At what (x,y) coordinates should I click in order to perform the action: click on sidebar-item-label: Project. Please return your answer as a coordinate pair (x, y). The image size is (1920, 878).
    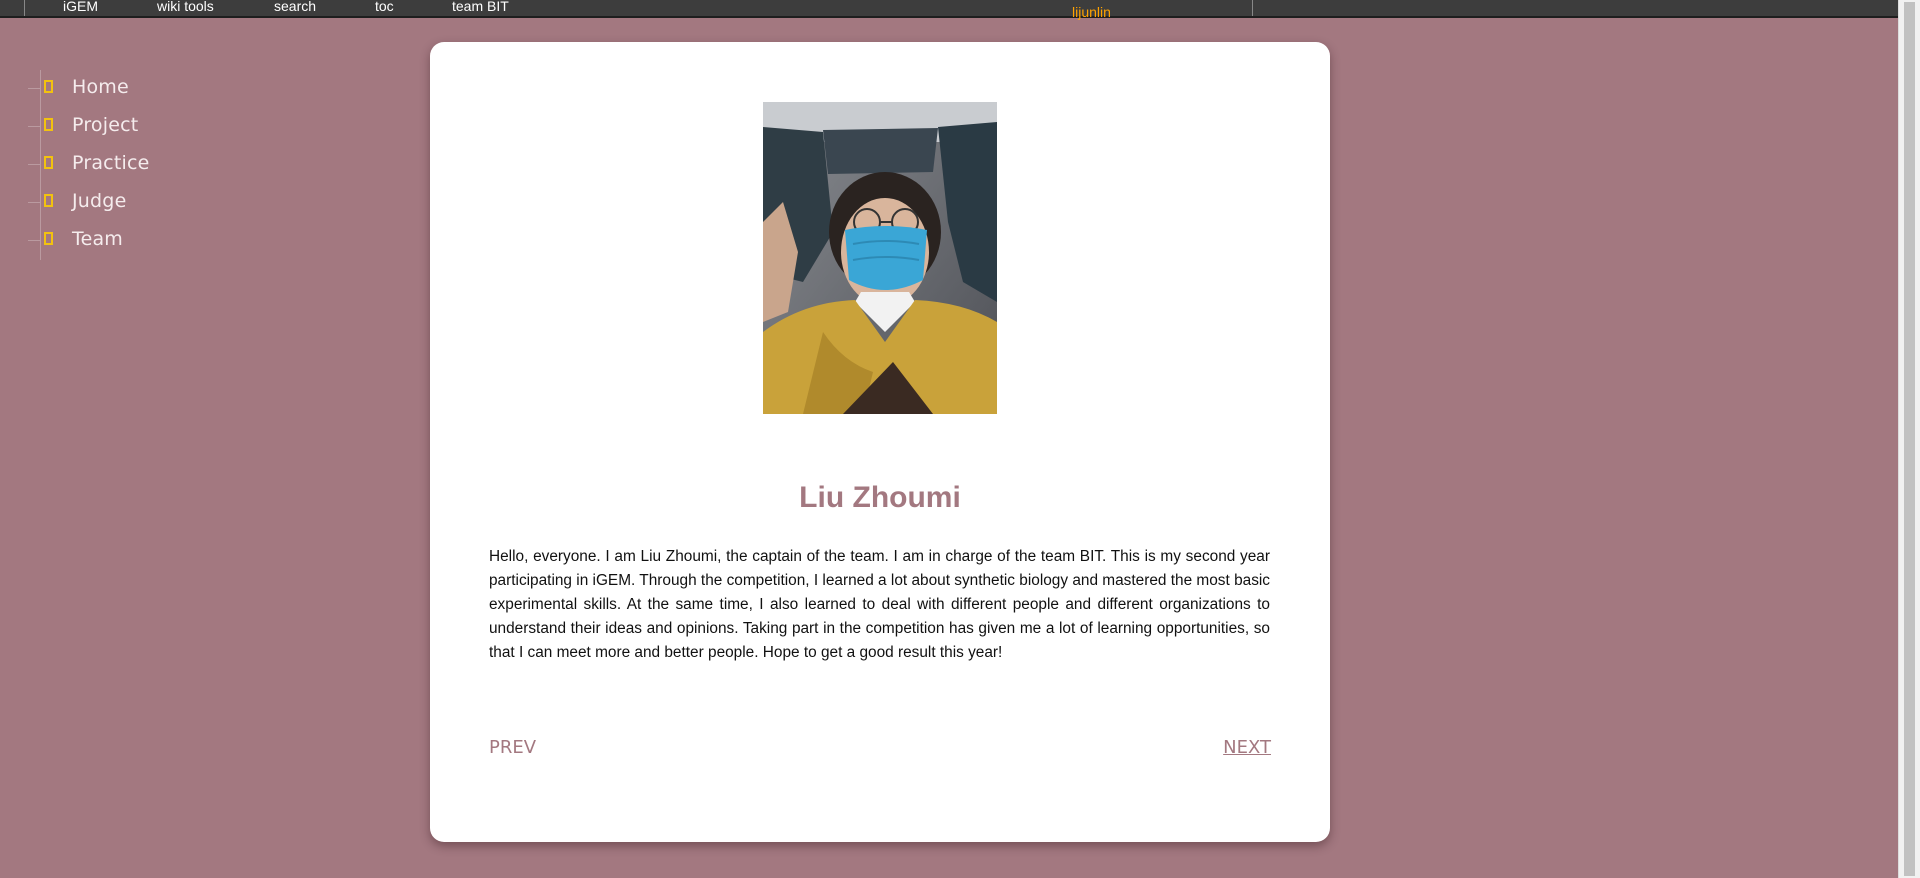
    Looking at the image, I should click on (105, 125).